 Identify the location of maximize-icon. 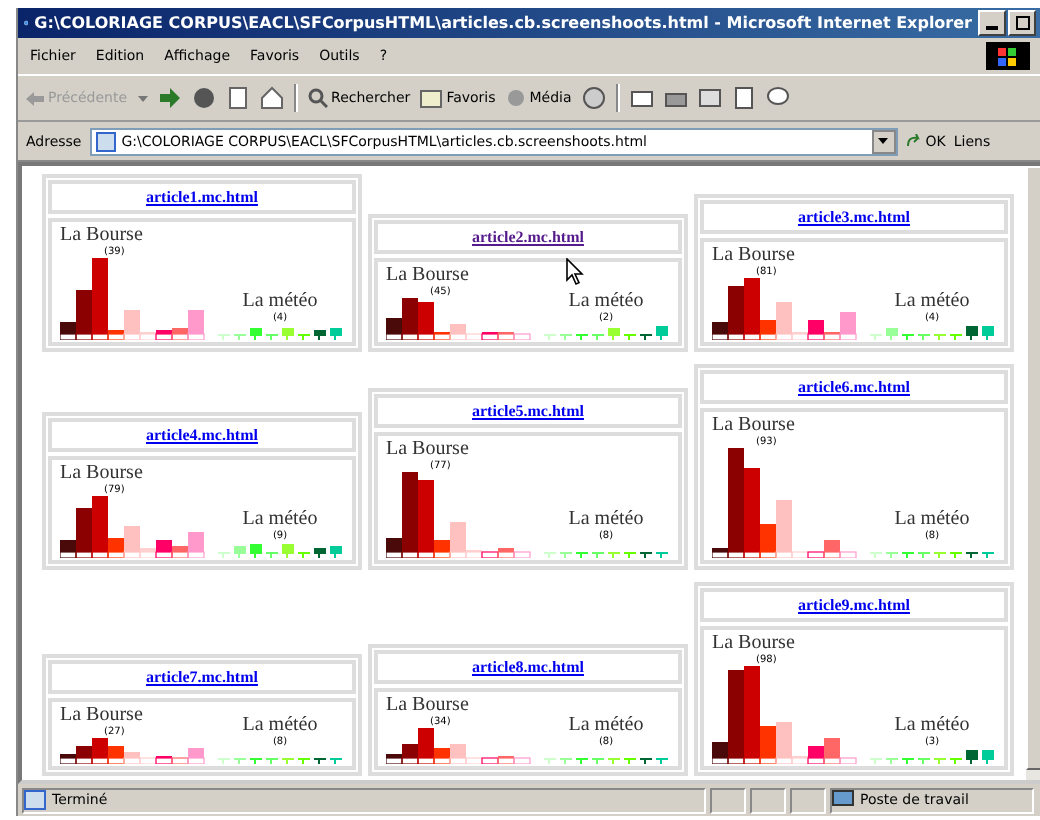
(1022, 23).